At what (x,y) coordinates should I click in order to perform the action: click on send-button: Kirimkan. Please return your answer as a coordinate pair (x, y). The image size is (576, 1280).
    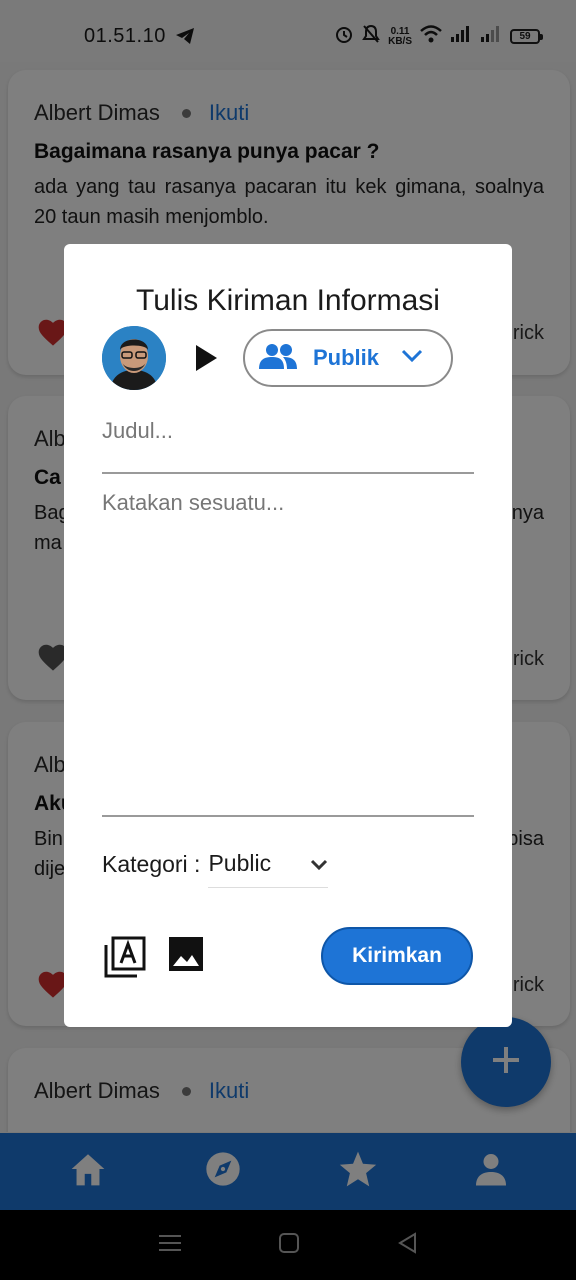
    Looking at the image, I should click on (397, 956).